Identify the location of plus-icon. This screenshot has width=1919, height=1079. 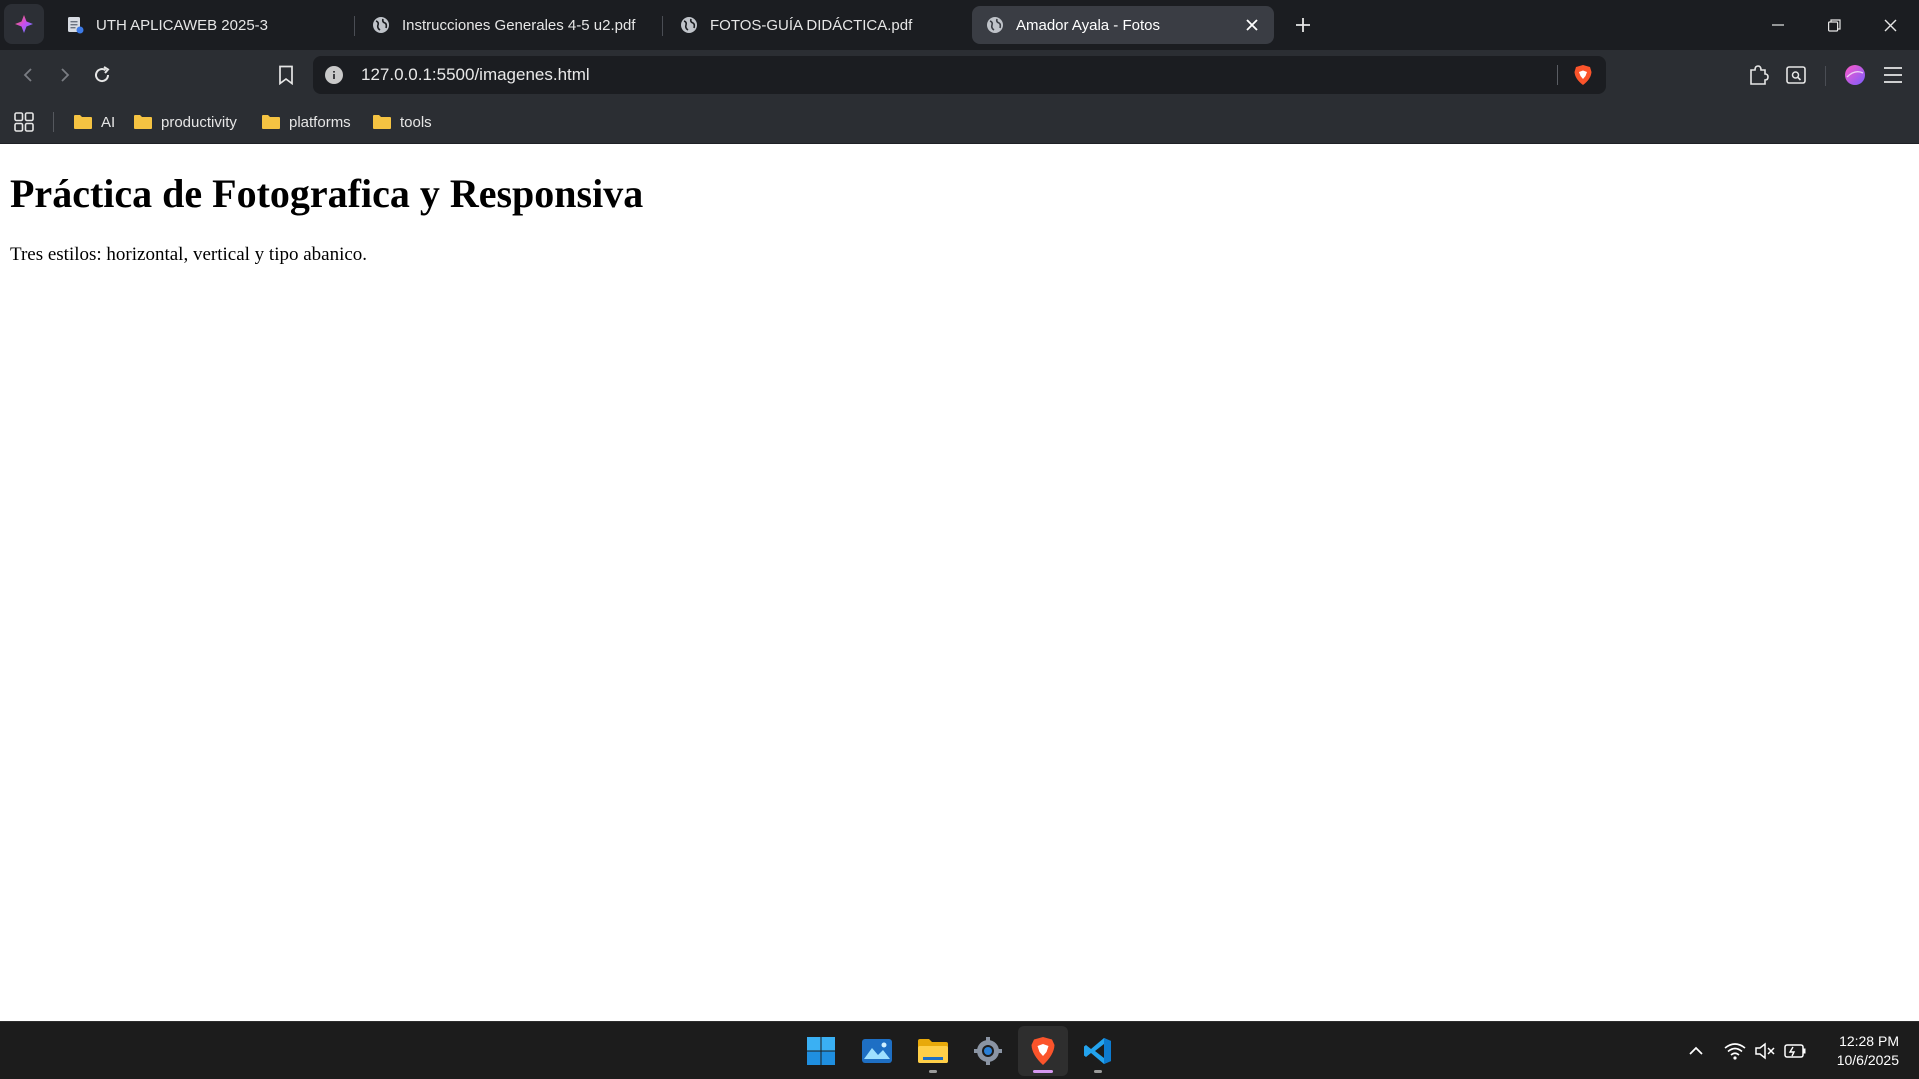
(1303, 25).